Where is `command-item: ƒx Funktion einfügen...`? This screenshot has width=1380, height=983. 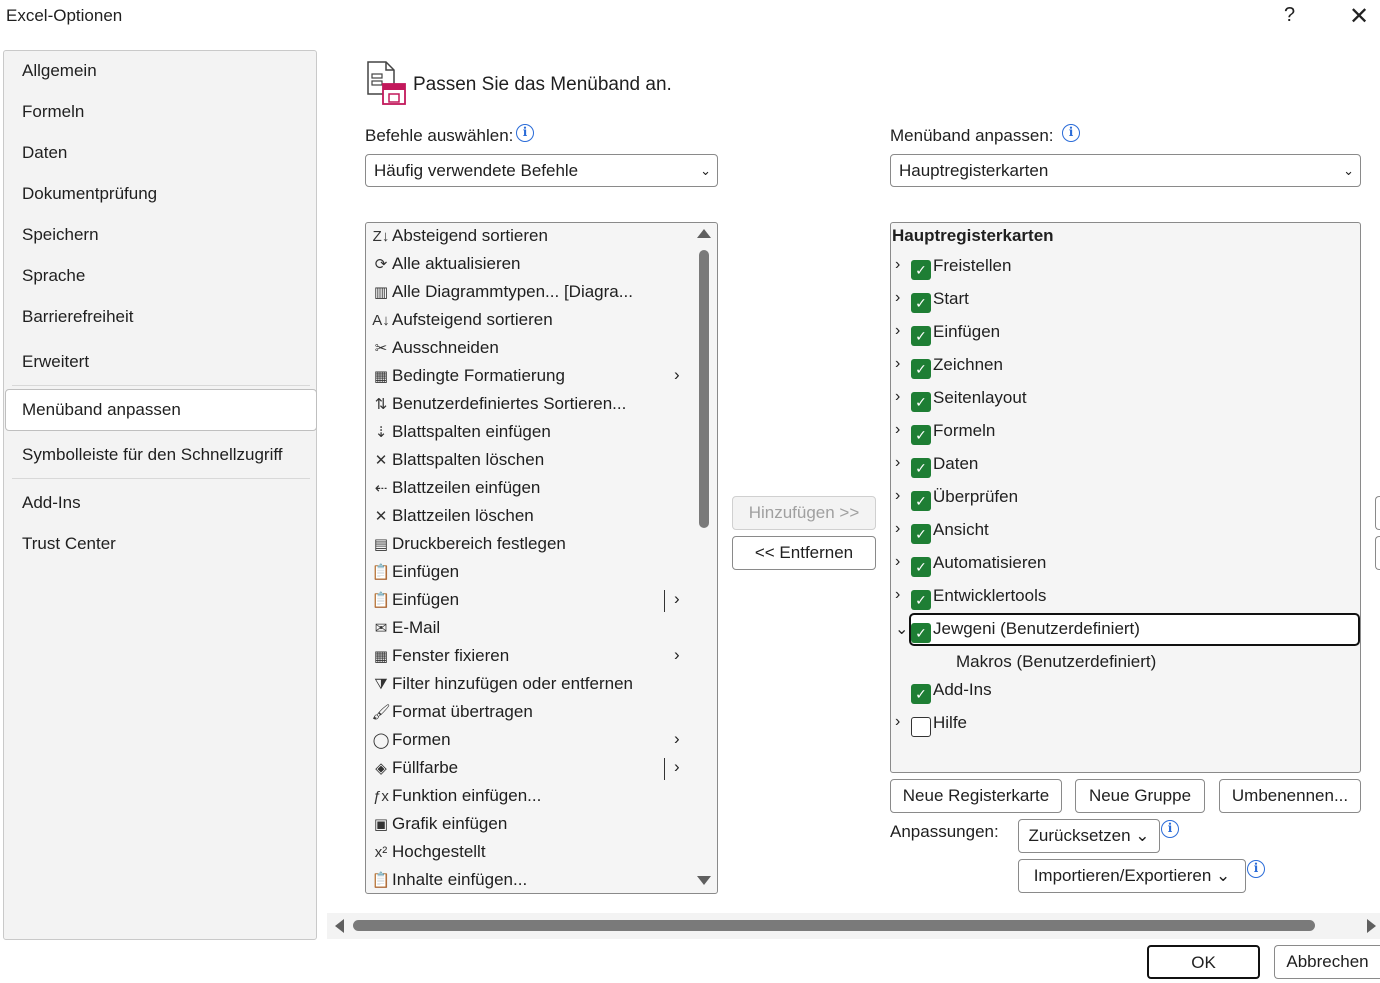
command-item: ƒx Funktion einfügen... is located at coordinates (531, 797).